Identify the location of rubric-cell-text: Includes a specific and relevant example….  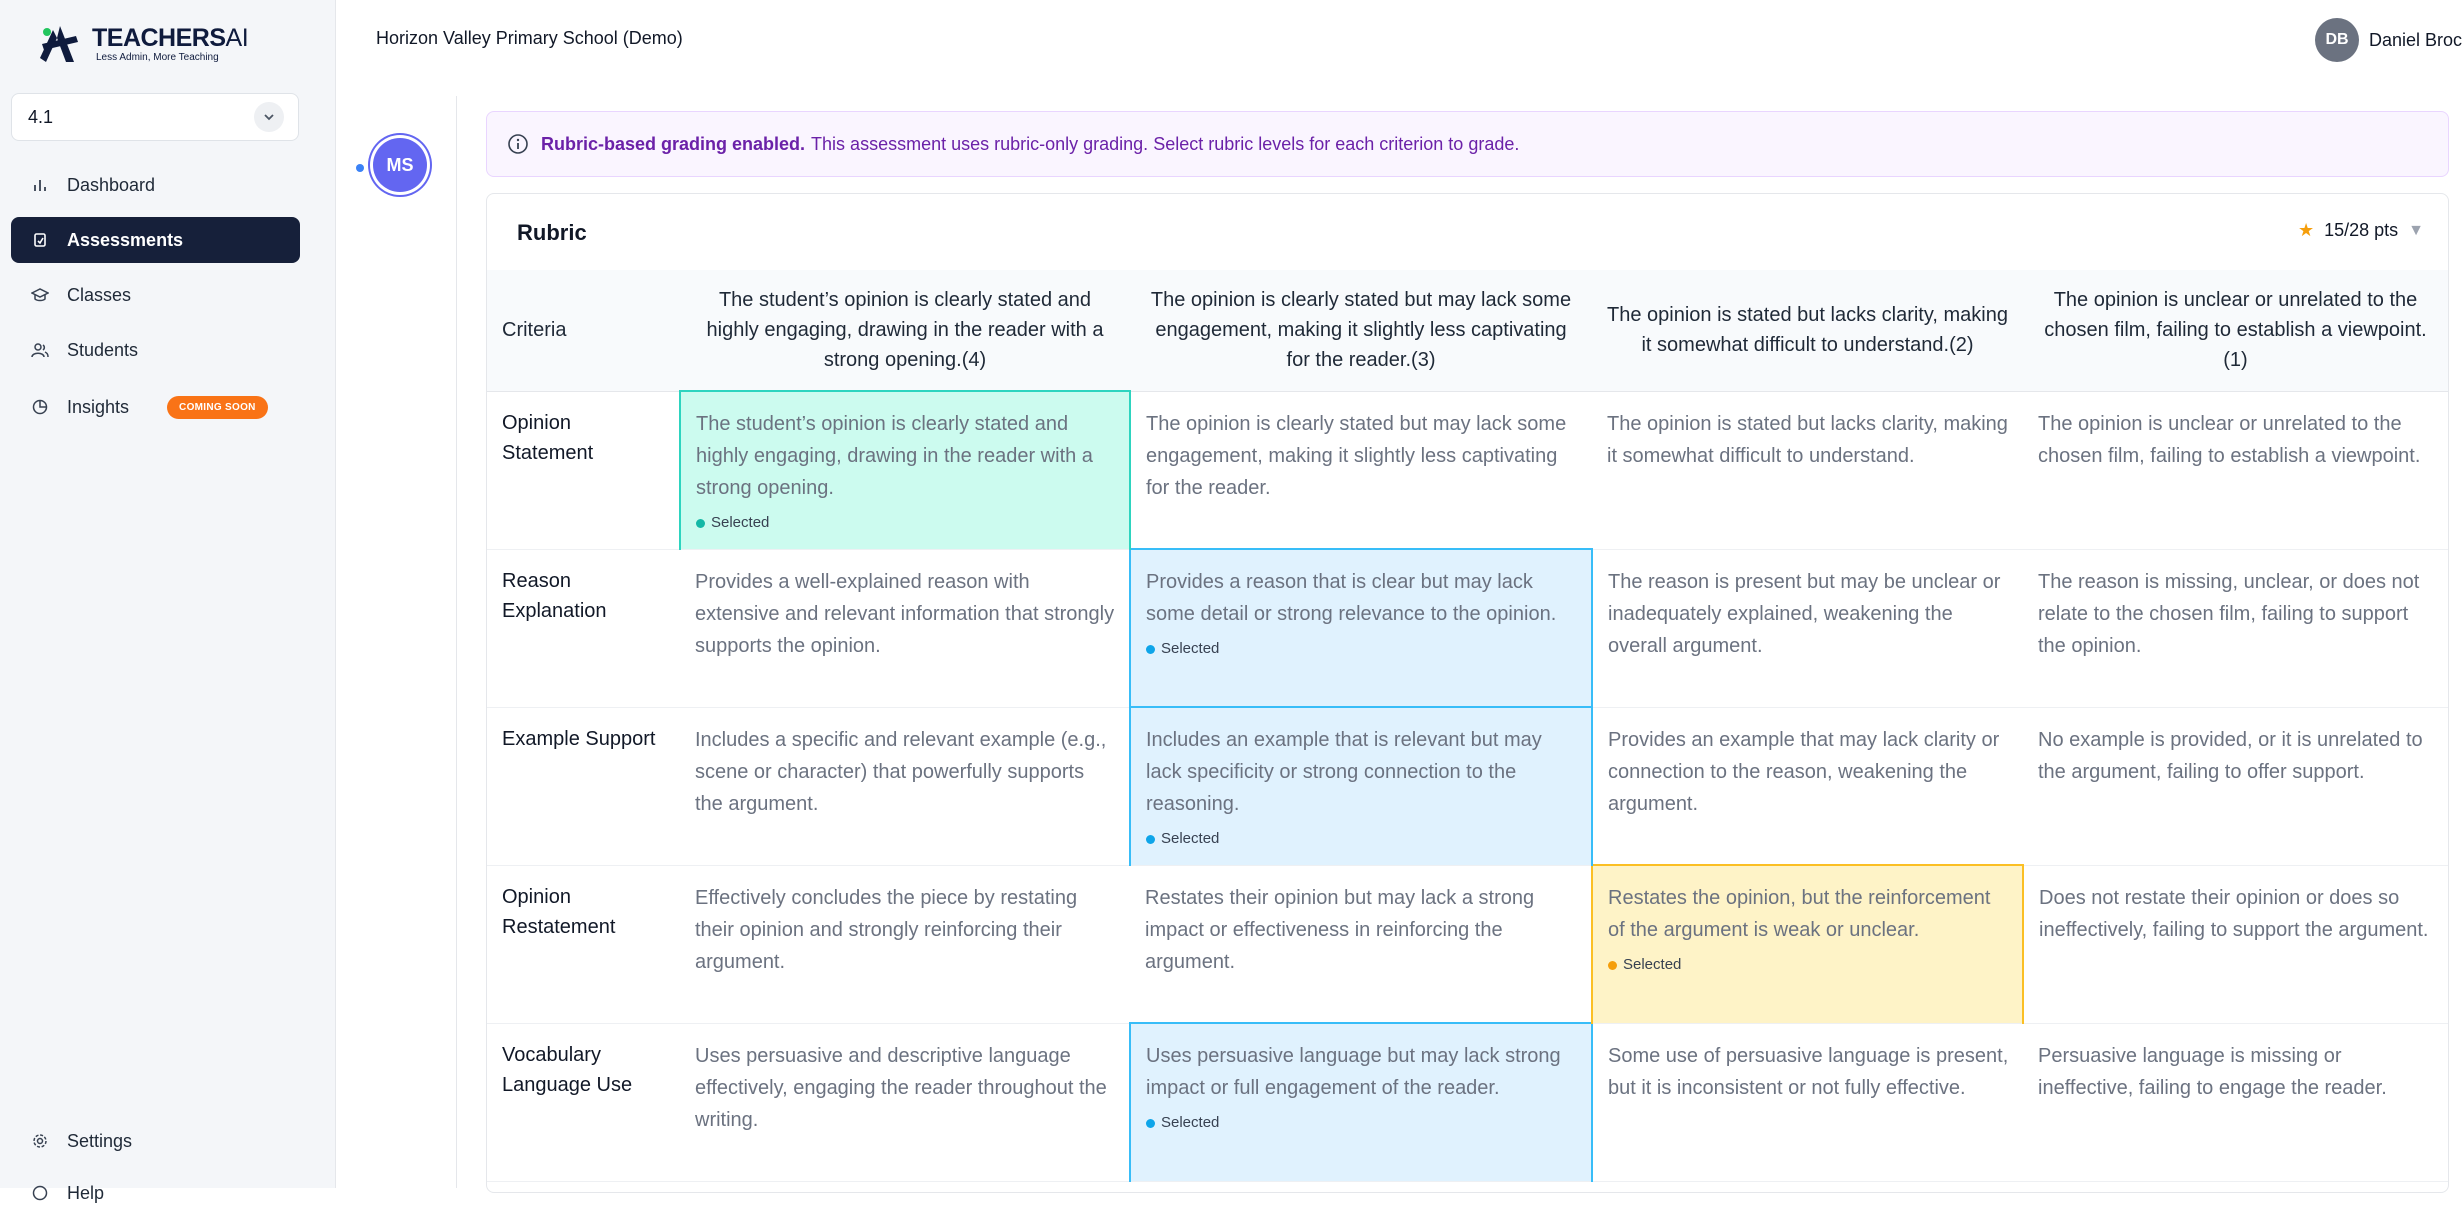
(901, 771).